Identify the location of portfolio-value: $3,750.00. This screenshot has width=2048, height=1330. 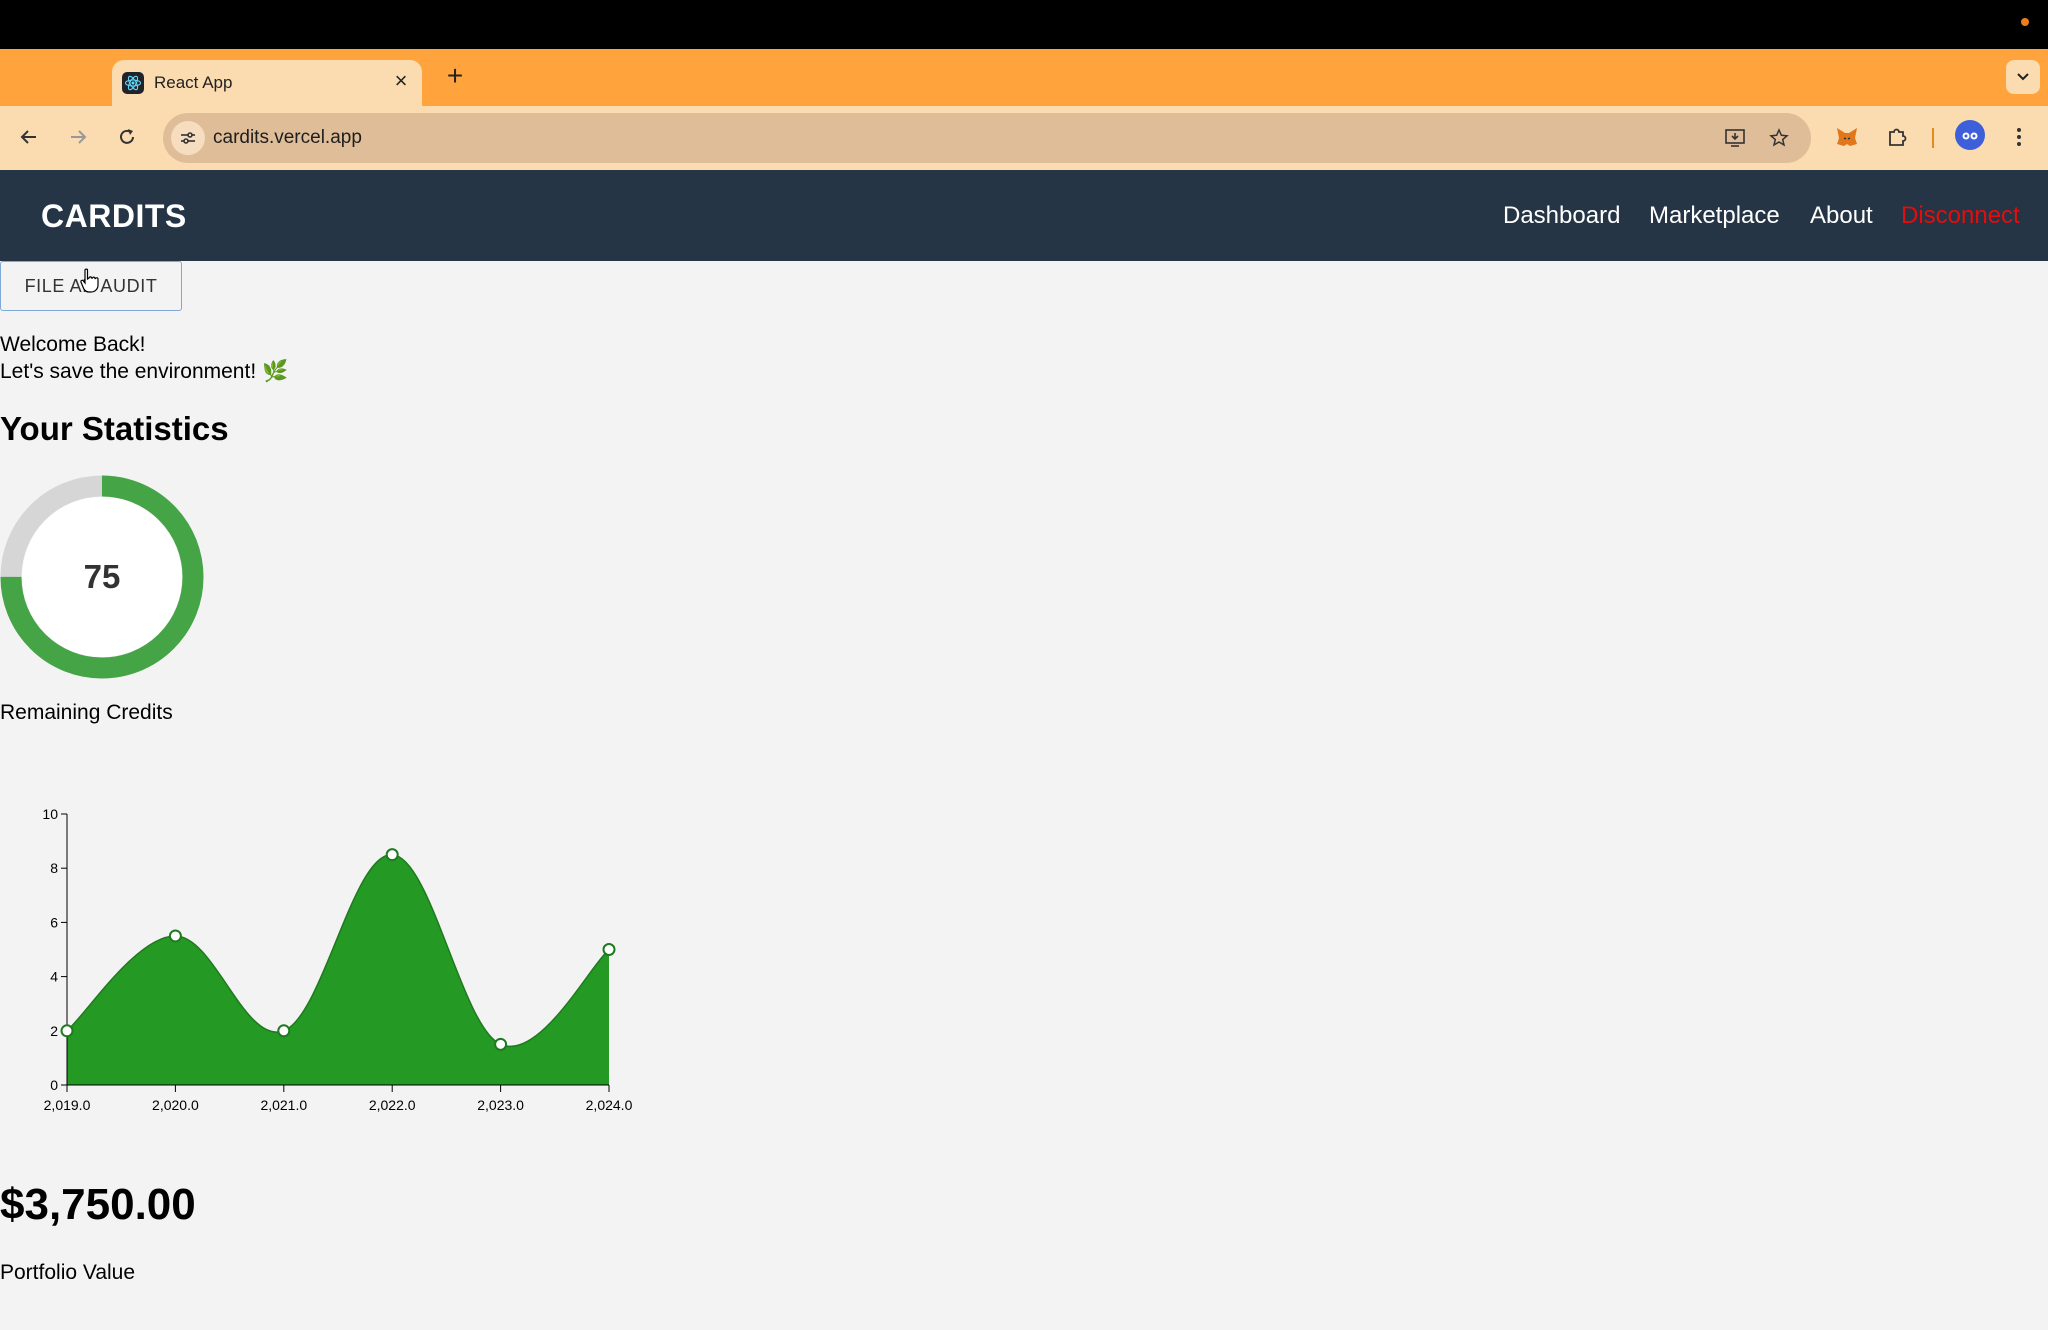
(98, 1204).